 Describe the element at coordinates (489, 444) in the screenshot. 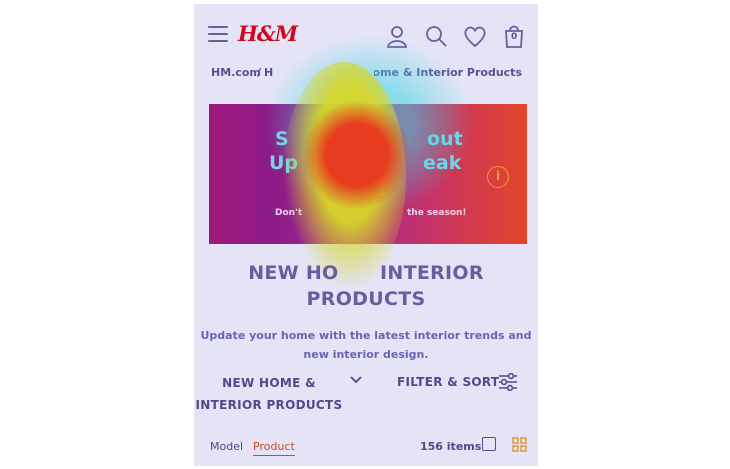

I see `single-view-icon` at that location.